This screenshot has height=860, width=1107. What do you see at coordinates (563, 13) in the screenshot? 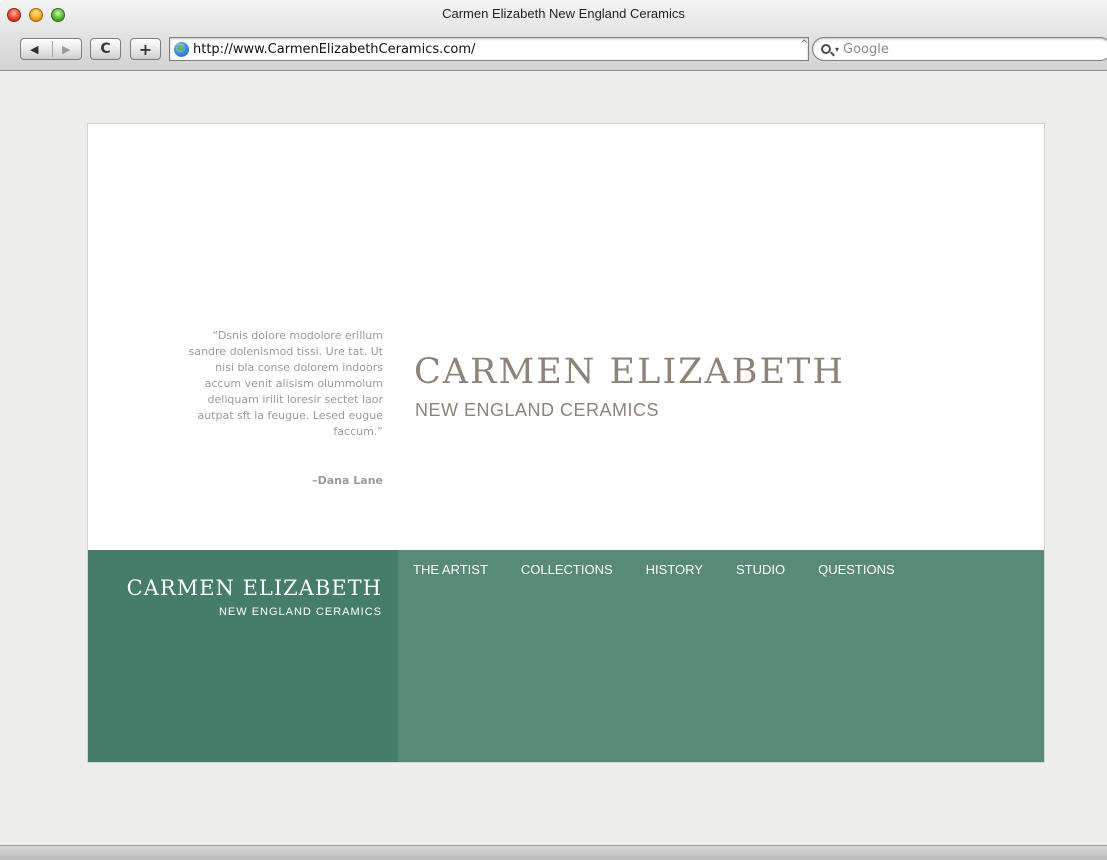
I see `window-title: Carmen Elizabeth New England Ceramics` at bounding box center [563, 13].